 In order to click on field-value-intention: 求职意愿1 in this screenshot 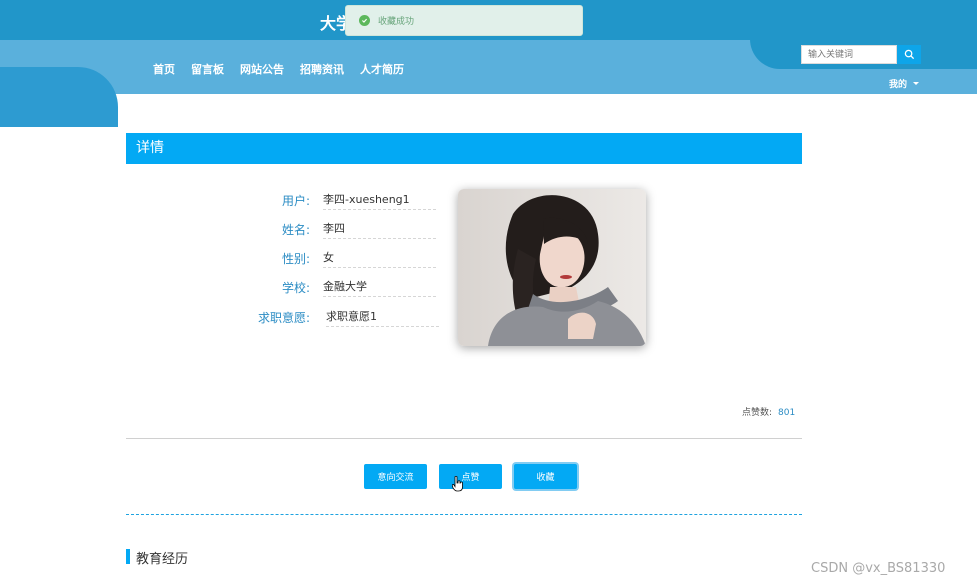, I will do `click(382, 316)`.